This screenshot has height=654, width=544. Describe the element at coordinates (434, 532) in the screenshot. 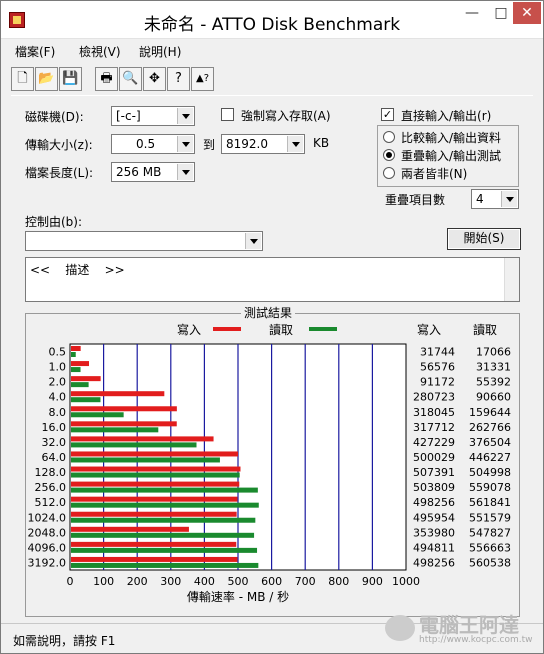

I see `write-value-label: 353980` at that location.